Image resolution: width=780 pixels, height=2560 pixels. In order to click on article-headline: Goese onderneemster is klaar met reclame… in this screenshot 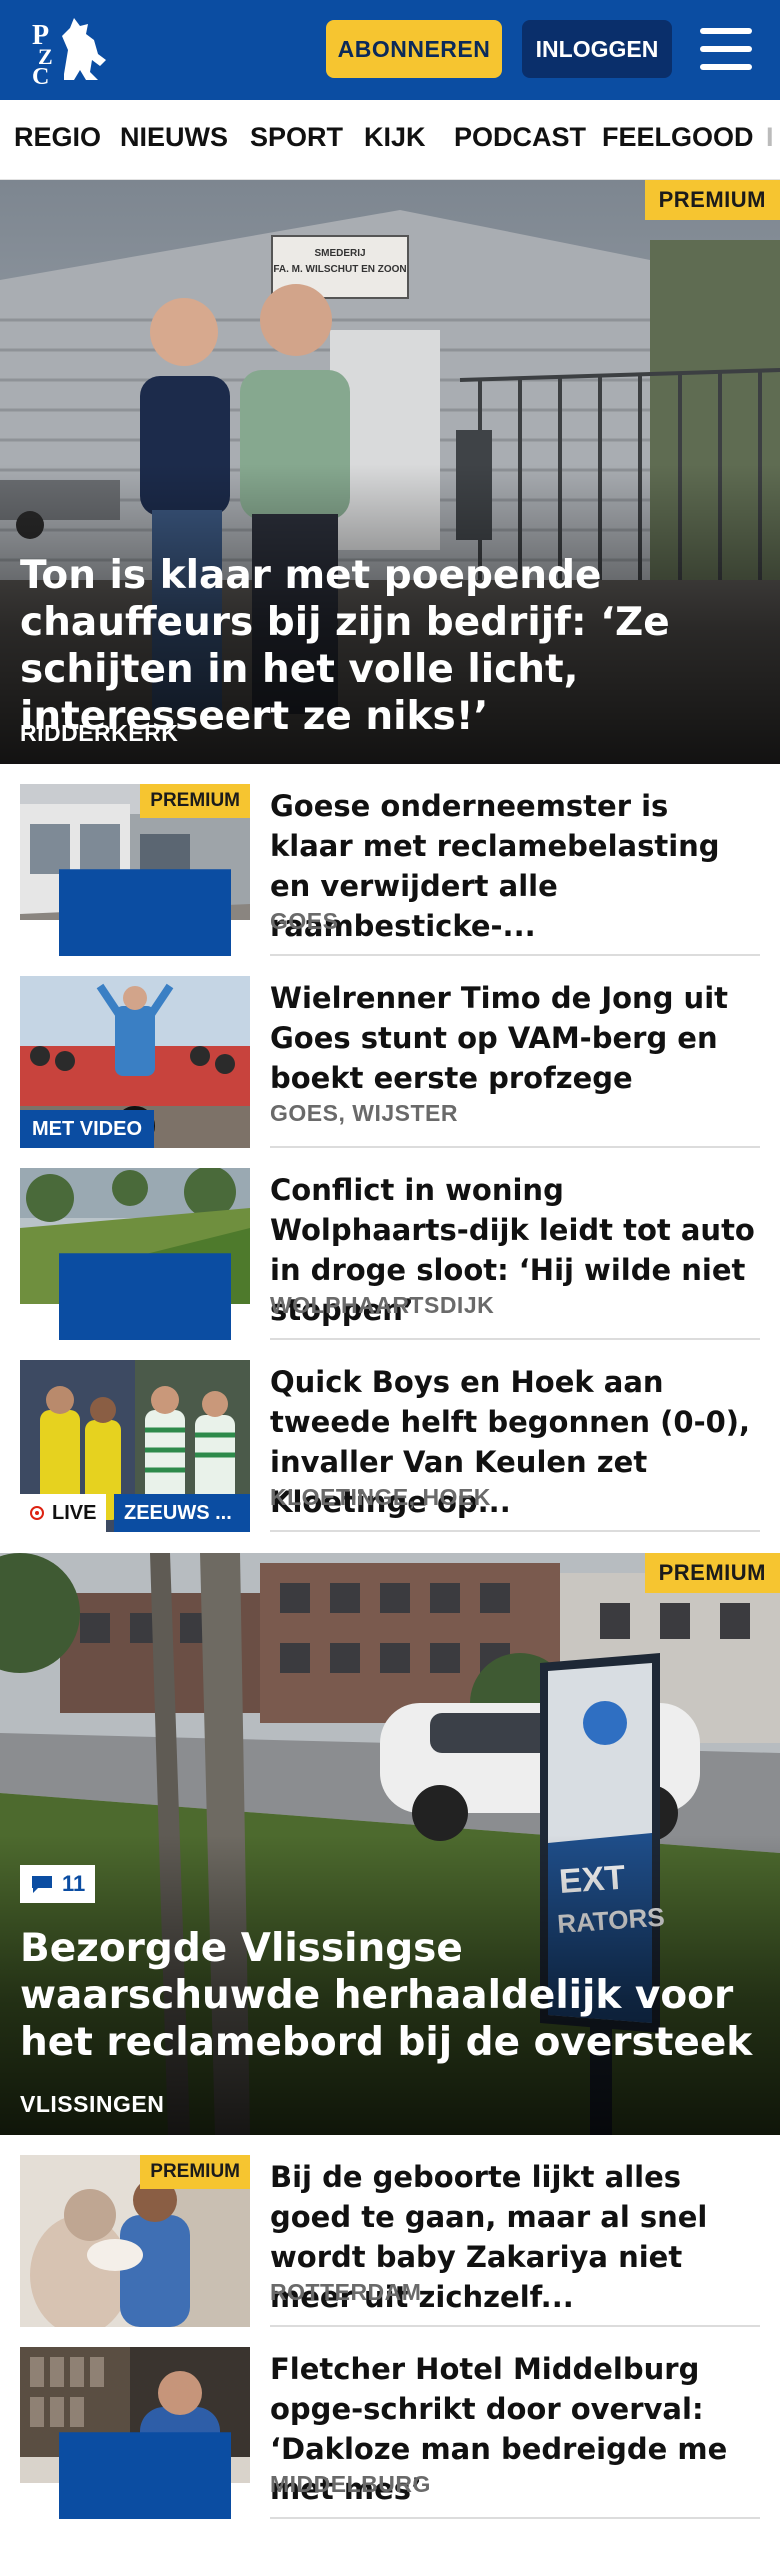, I will do `click(515, 866)`.